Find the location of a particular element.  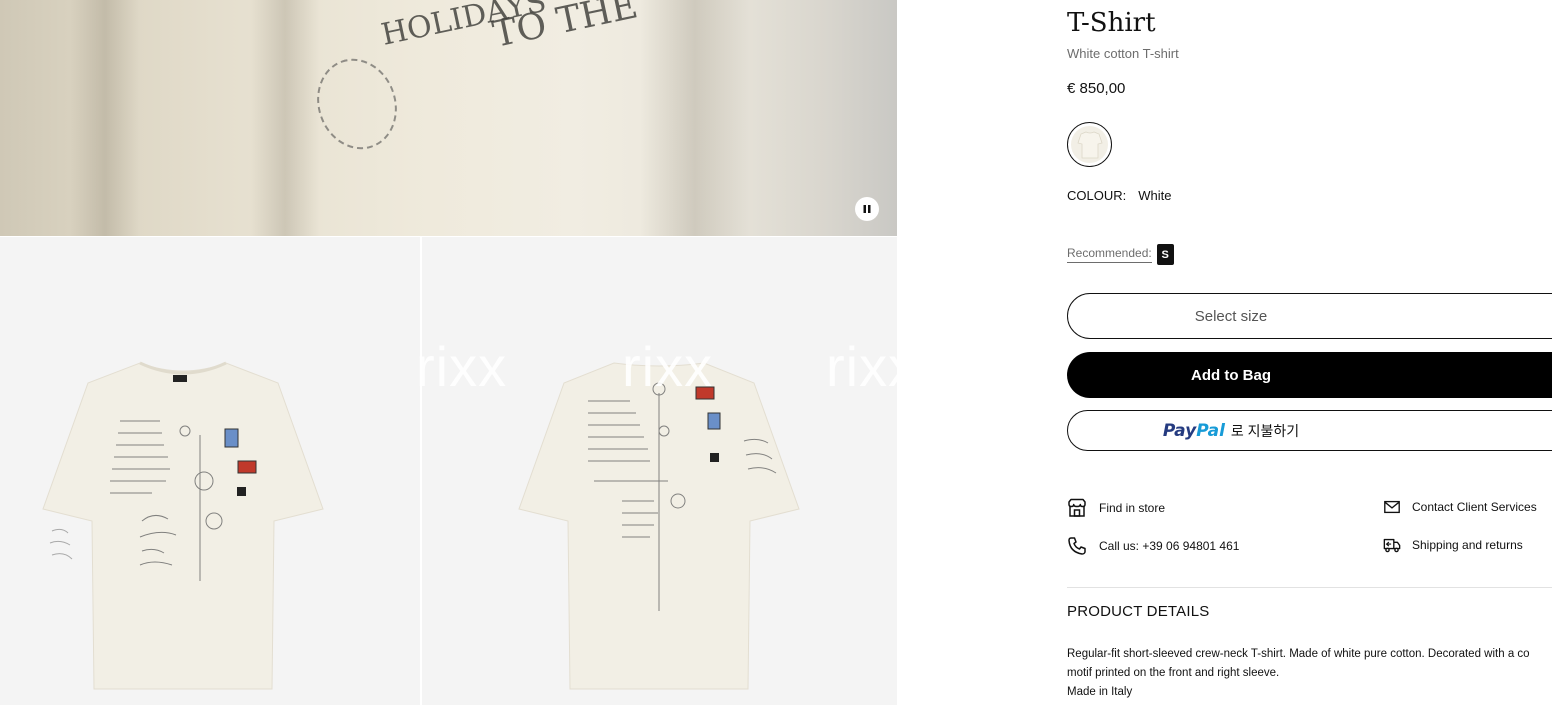

call-us-link: Call us: +39 06 94801 461 is located at coordinates (1153, 546).